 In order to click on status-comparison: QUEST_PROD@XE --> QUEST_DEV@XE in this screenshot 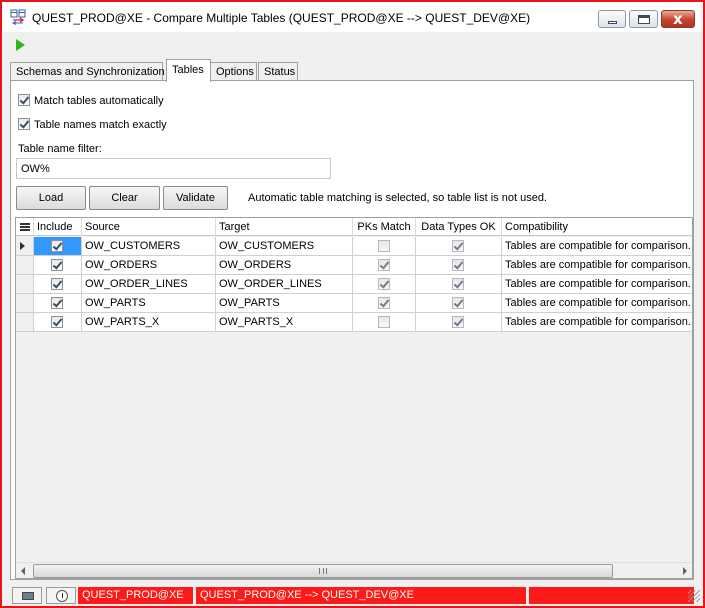, I will do `click(361, 595)`.